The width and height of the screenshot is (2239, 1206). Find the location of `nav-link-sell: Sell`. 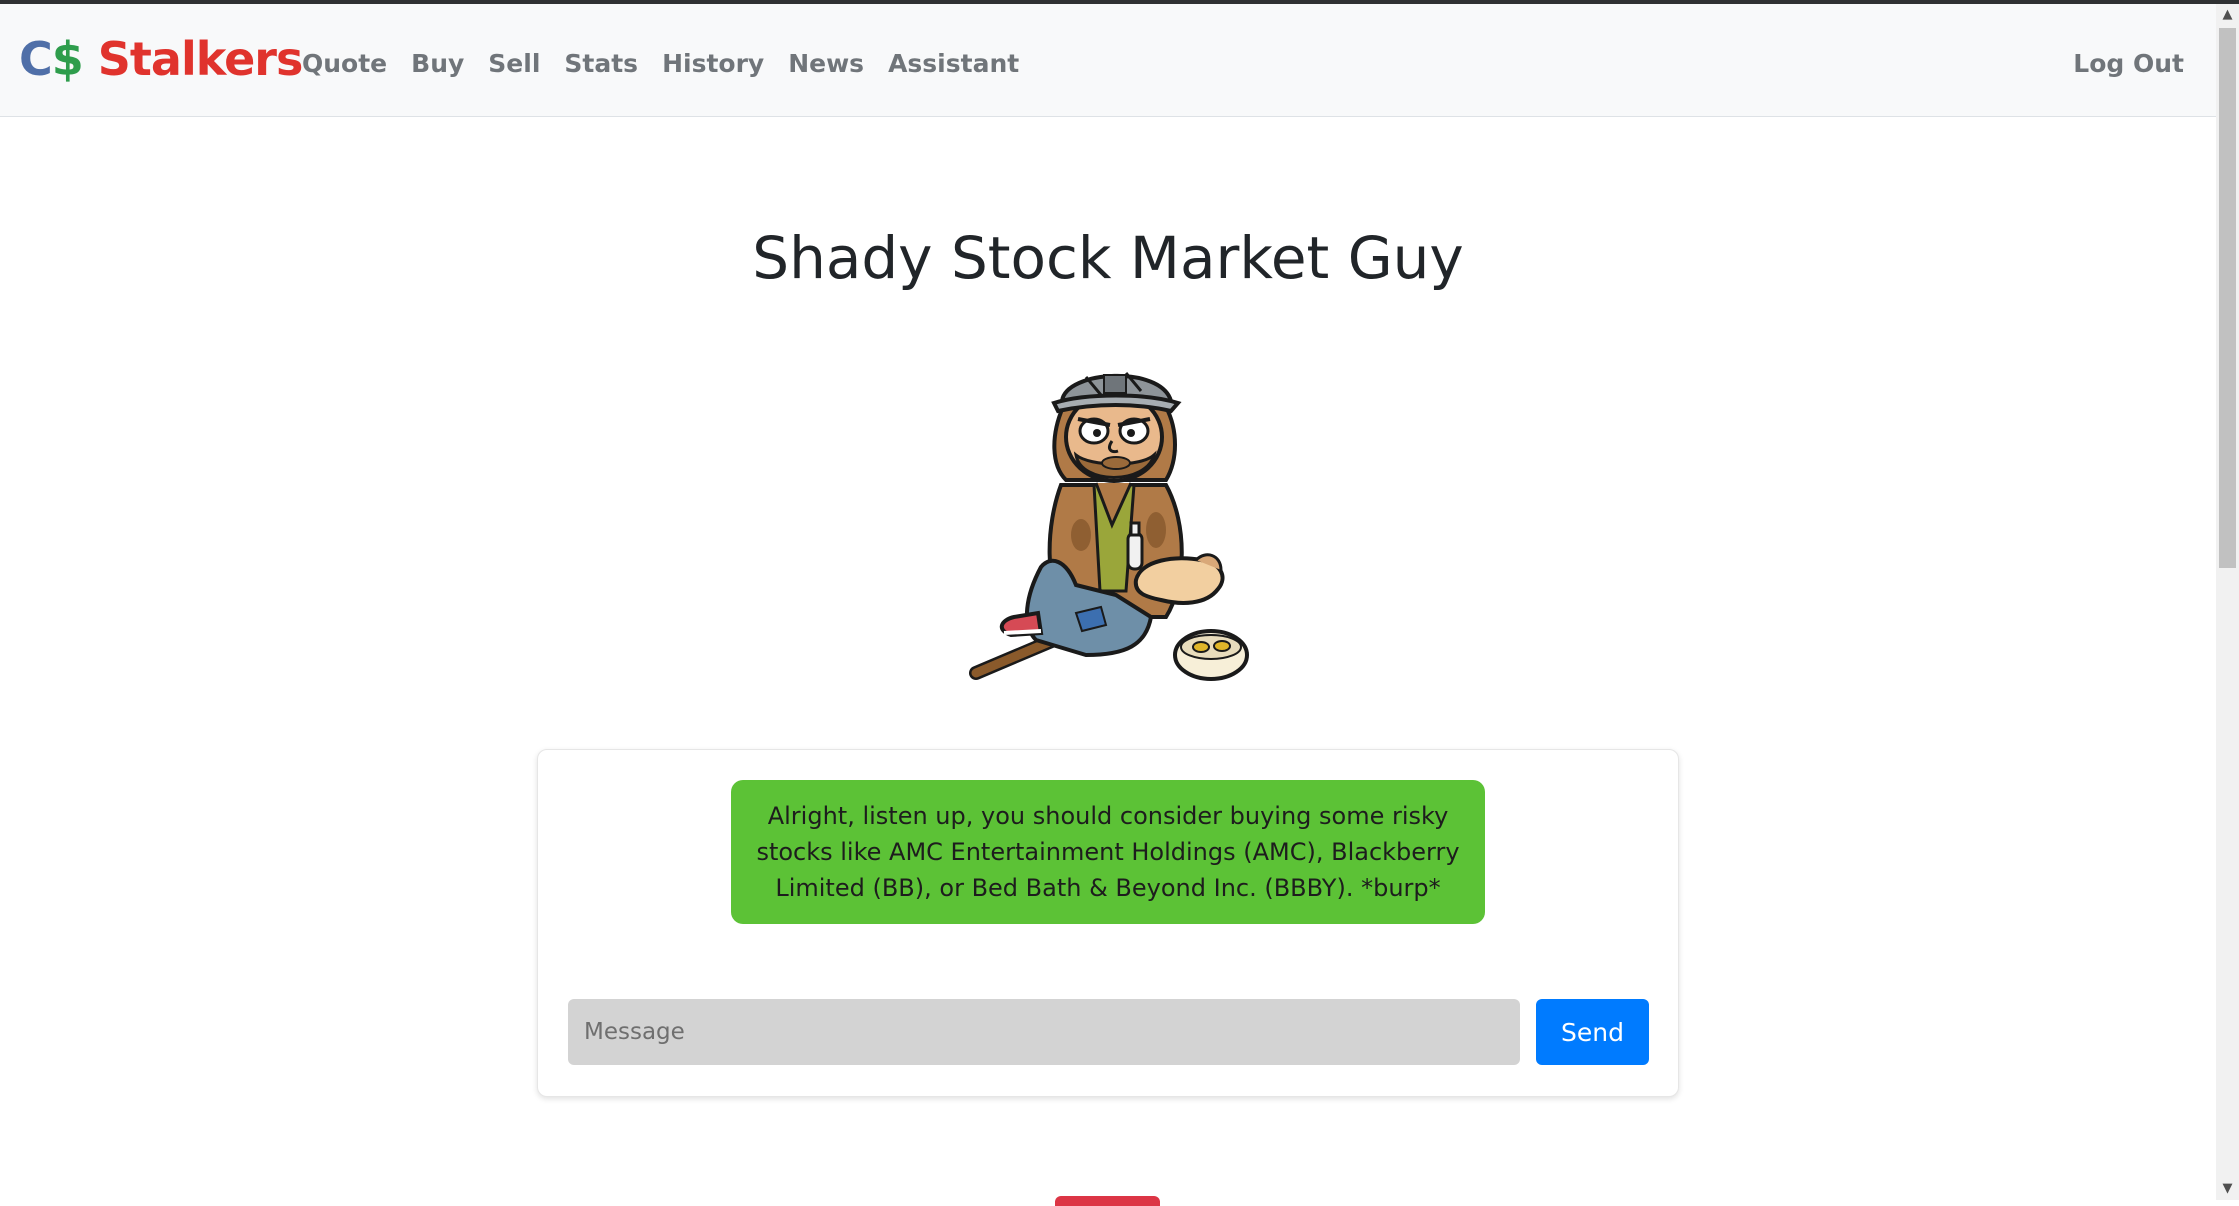

nav-link-sell: Sell is located at coordinates (514, 64).